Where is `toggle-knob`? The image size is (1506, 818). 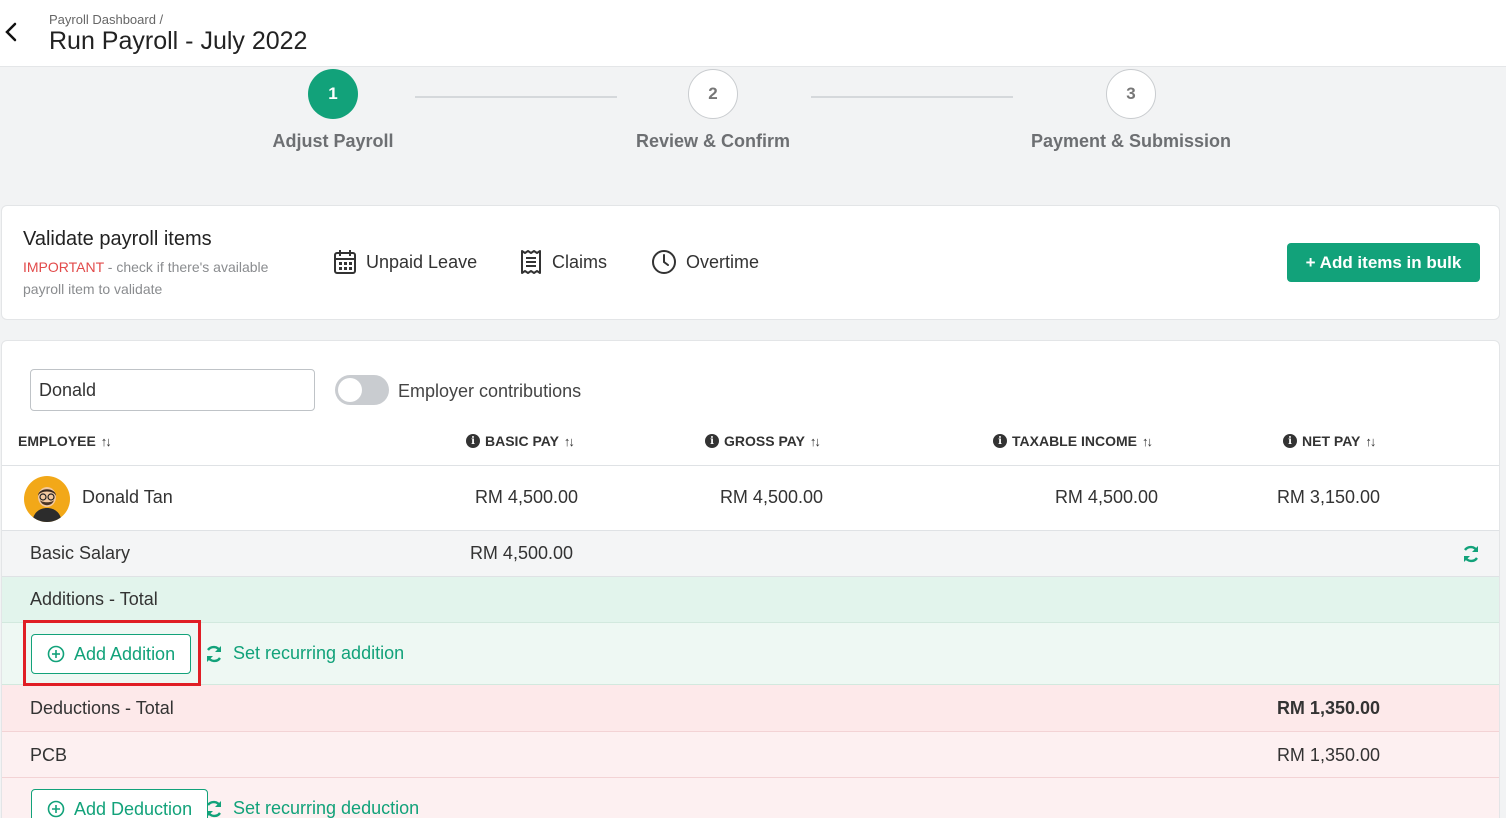
toggle-knob is located at coordinates (350, 390).